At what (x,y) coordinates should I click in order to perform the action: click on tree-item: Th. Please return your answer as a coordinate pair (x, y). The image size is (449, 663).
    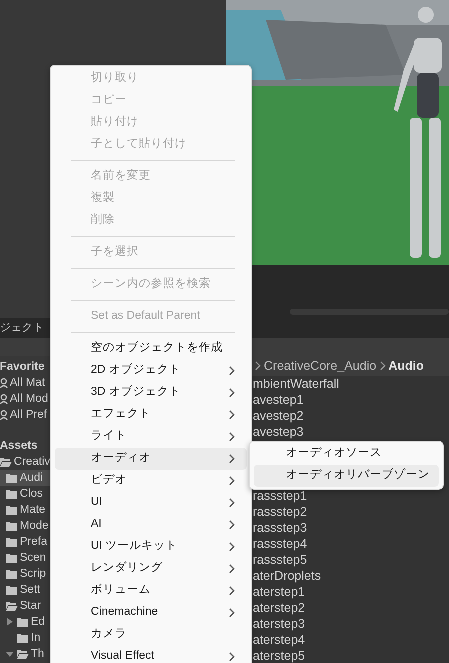
    Looking at the image, I should click on (25, 654).